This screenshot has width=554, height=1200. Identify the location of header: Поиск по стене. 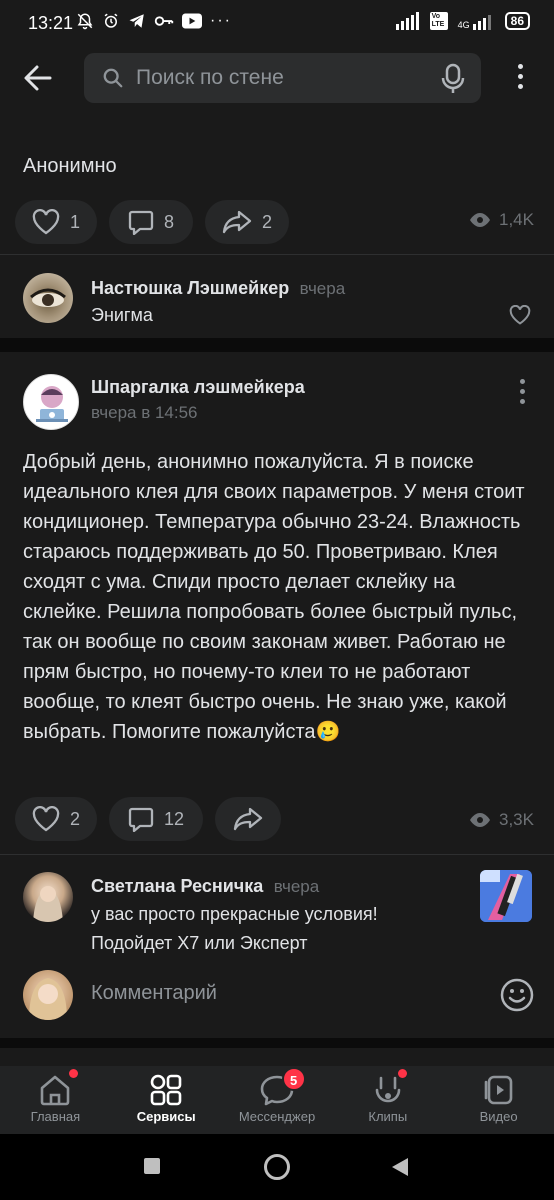
(277, 79).